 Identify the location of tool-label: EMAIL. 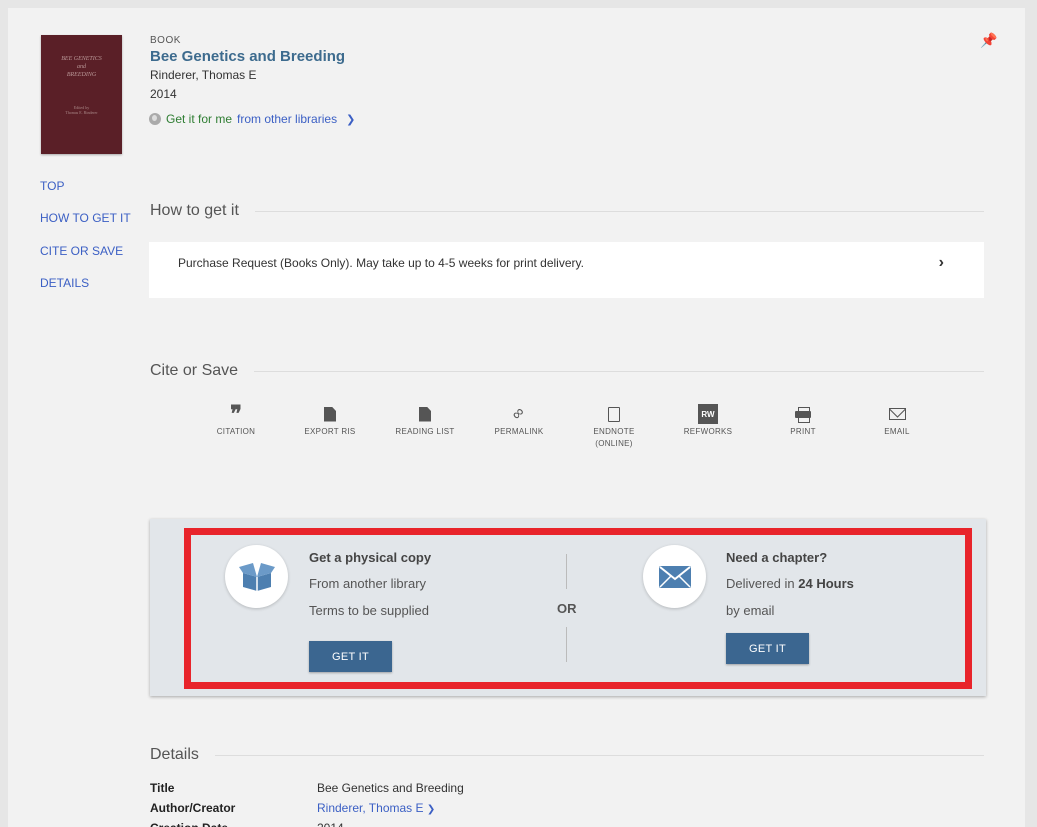
(897, 431).